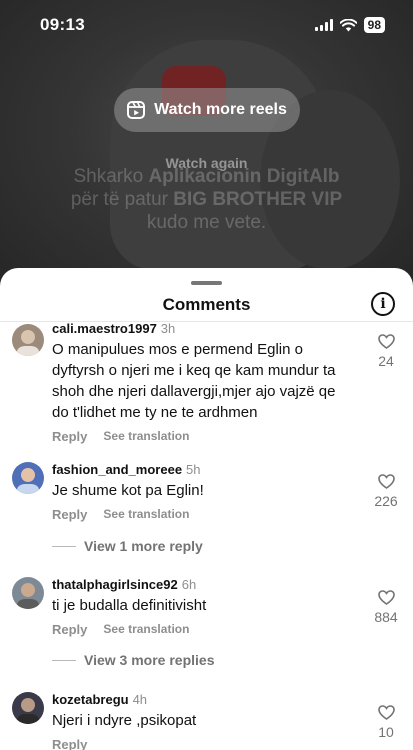 The image size is (413, 750). What do you see at coordinates (149, 660) in the screenshot?
I see `view-more-replies-label: View 3 more replies` at bounding box center [149, 660].